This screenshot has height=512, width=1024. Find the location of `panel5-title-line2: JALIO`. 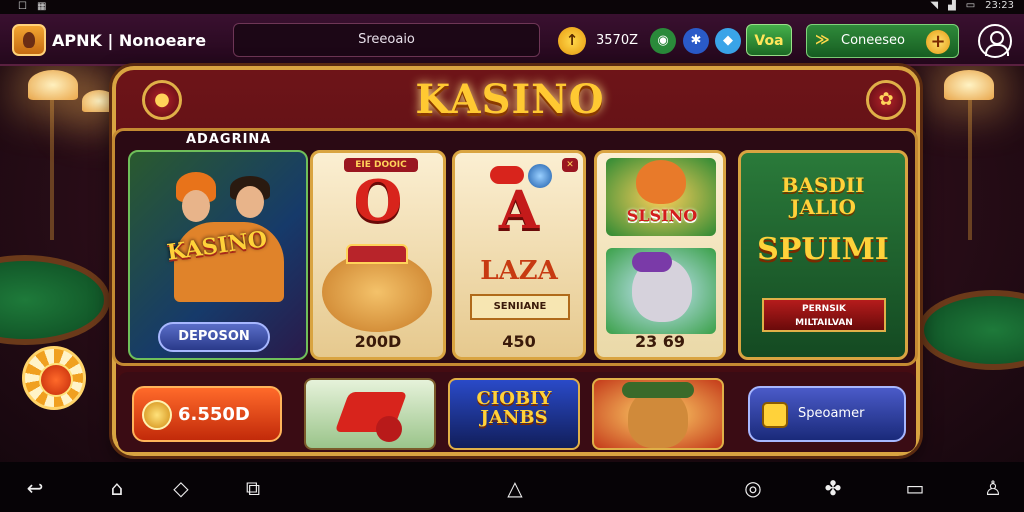

panel5-title-line2: JALIO is located at coordinates (823, 207).